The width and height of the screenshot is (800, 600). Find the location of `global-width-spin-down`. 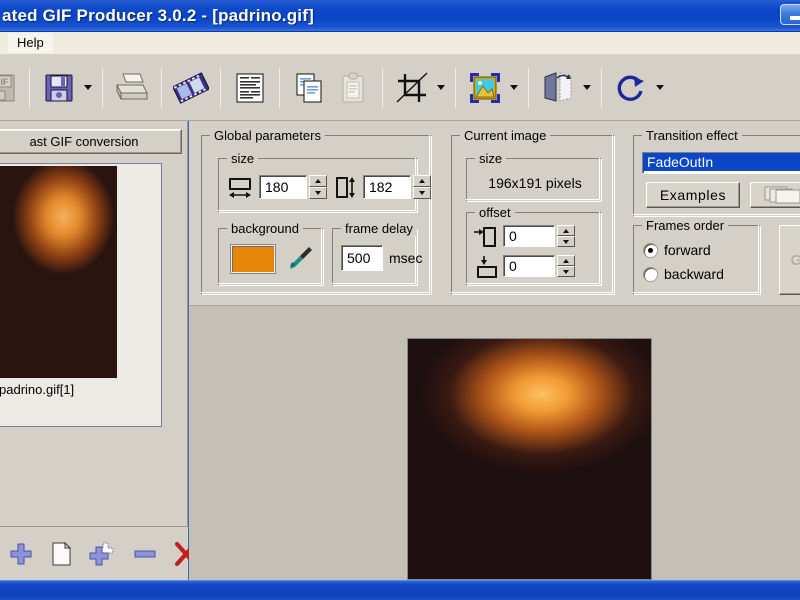

global-width-spin-down is located at coordinates (318, 193).